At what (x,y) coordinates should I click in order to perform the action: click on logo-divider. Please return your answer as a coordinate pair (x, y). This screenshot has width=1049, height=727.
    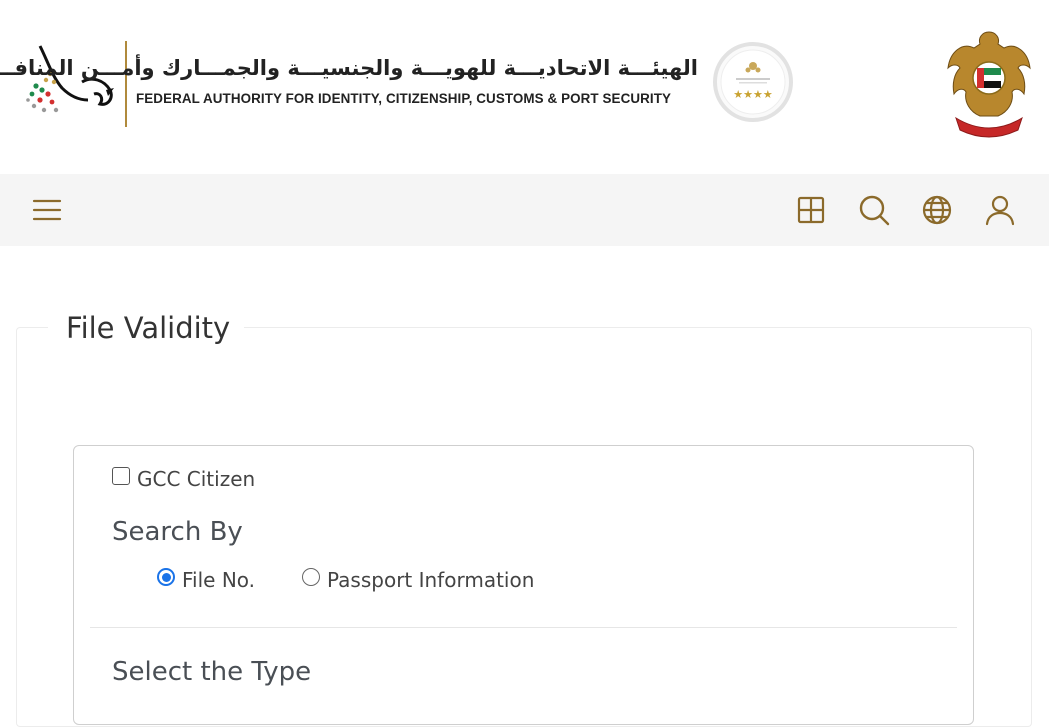
    Looking at the image, I should click on (126, 84).